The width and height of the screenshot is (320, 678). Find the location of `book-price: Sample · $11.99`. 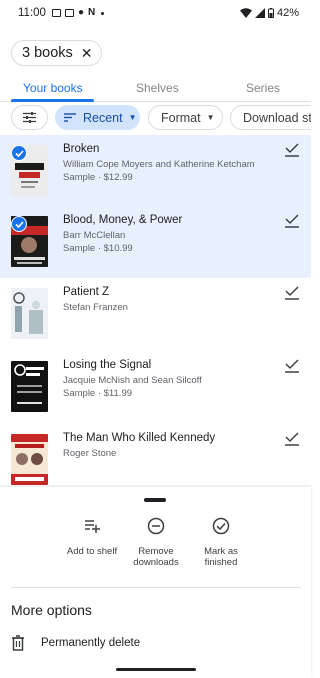

book-price: Sample · $11.99 is located at coordinates (98, 393).